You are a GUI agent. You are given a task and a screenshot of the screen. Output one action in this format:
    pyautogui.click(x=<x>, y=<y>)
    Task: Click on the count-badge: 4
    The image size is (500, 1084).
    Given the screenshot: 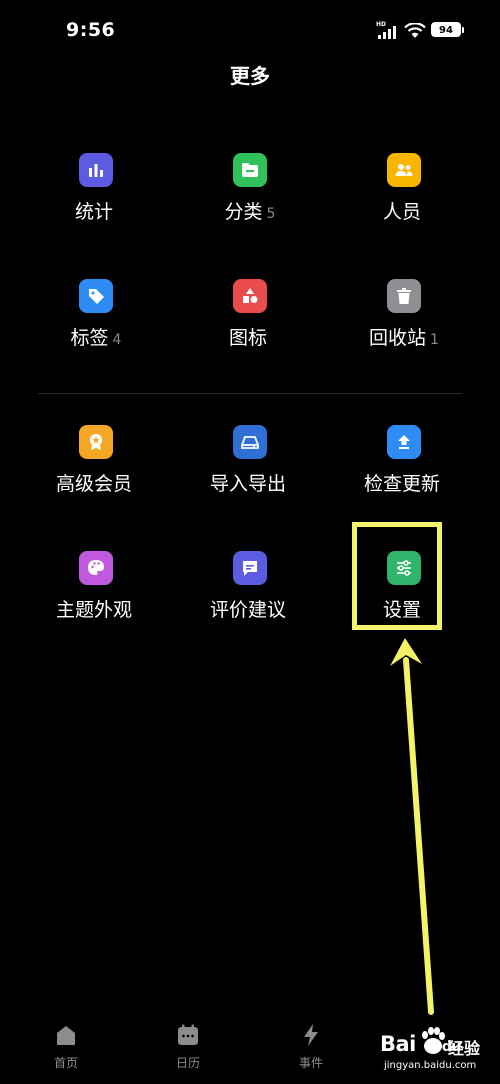 What is the action you would take?
    pyautogui.click(x=117, y=340)
    